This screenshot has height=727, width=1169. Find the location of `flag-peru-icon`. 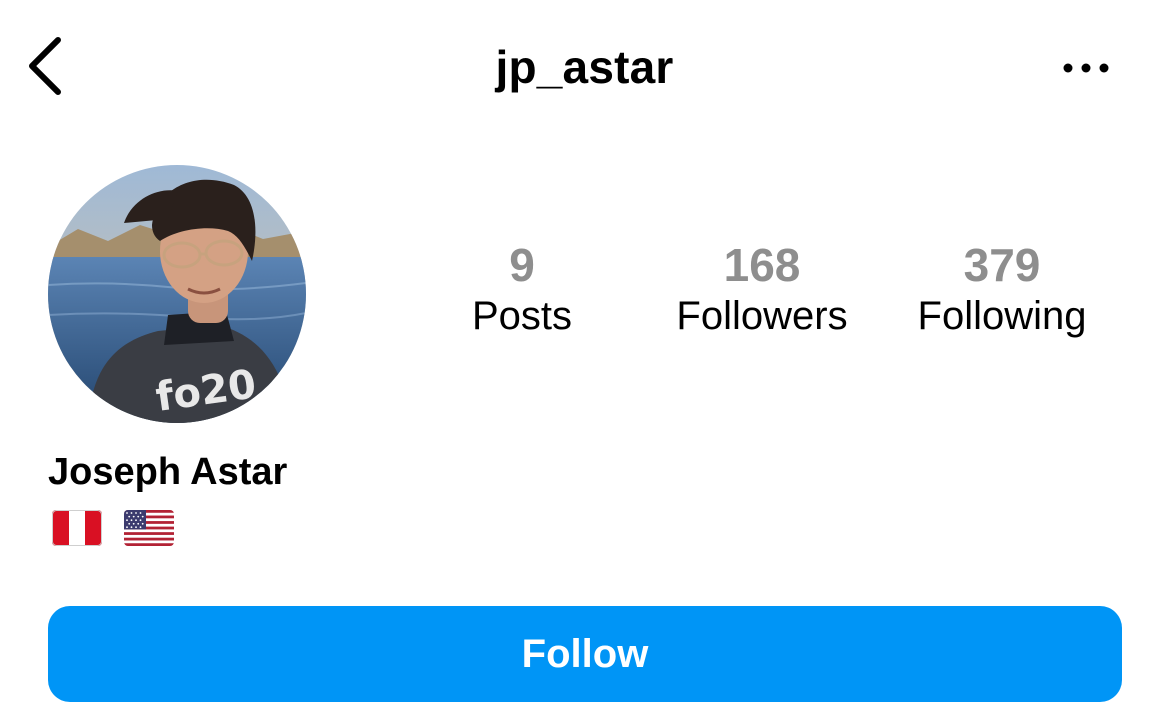

flag-peru-icon is located at coordinates (77, 528).